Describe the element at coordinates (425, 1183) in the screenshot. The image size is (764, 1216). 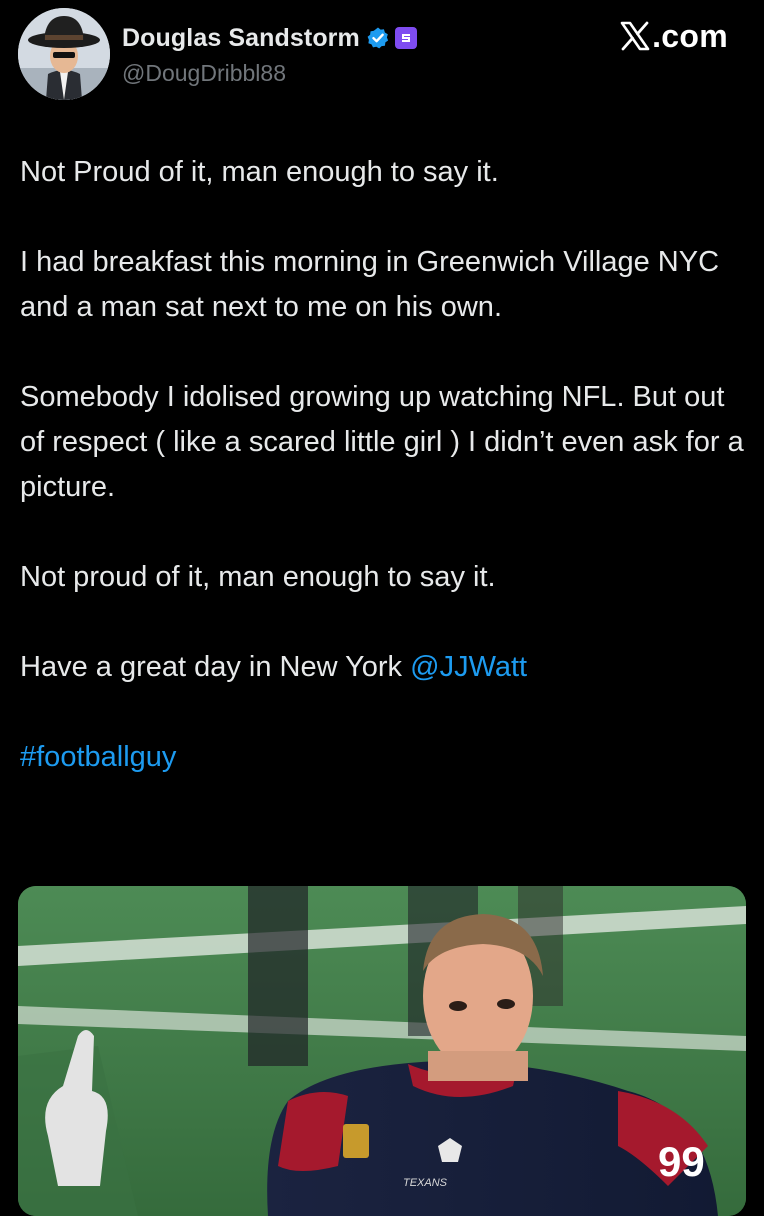
I see `jersey-team-text: TEXANS` at that location.